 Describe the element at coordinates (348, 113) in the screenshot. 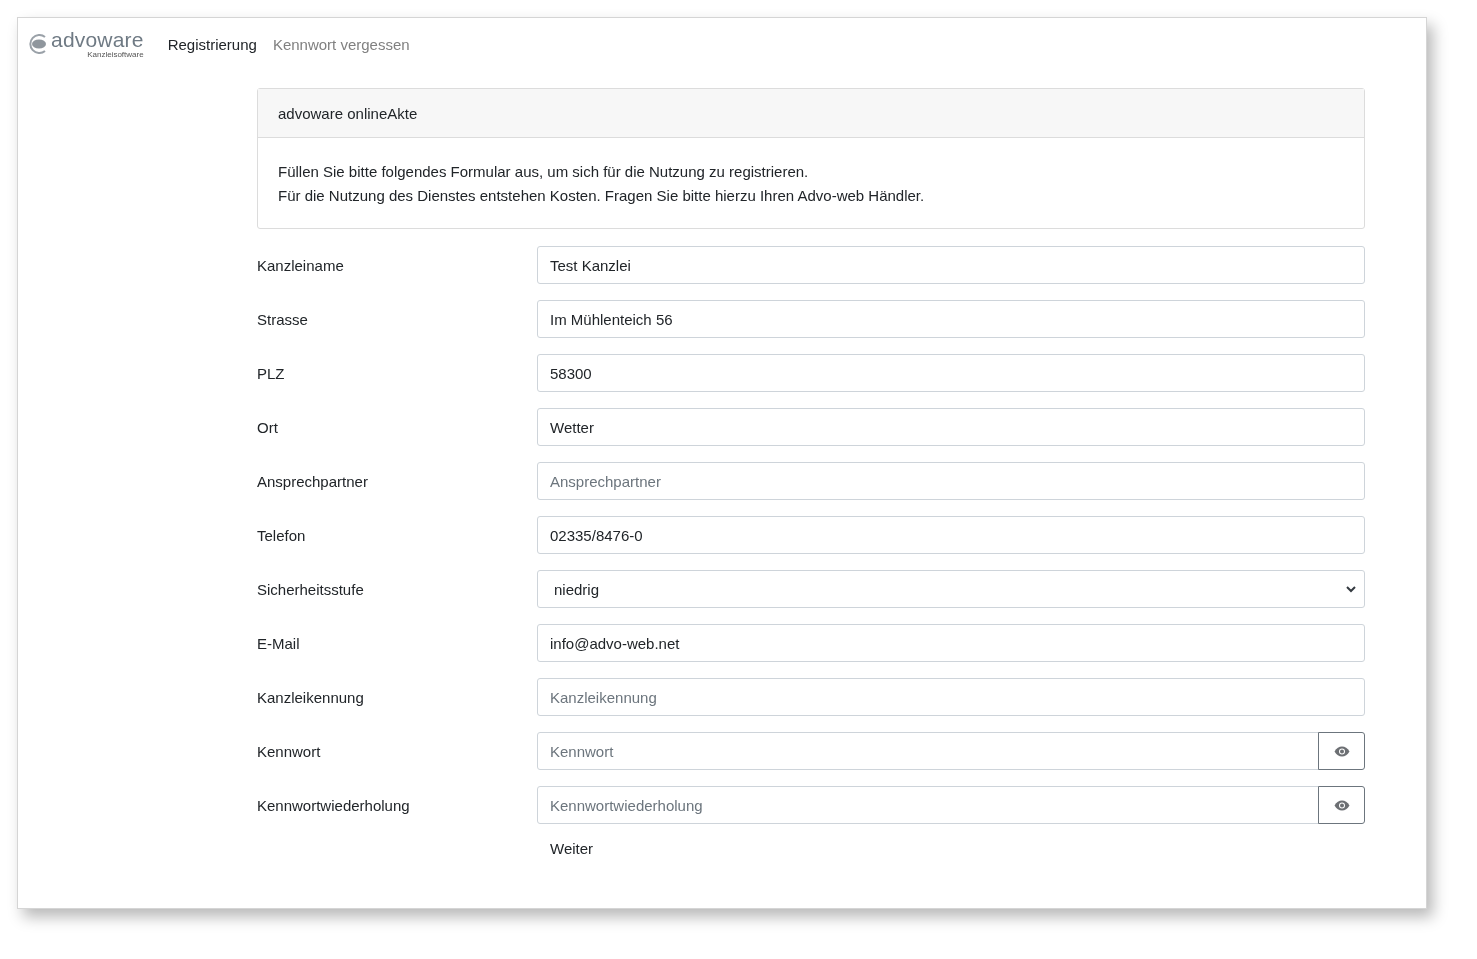

I see `card-title: advoware onlineAkte` at that location.